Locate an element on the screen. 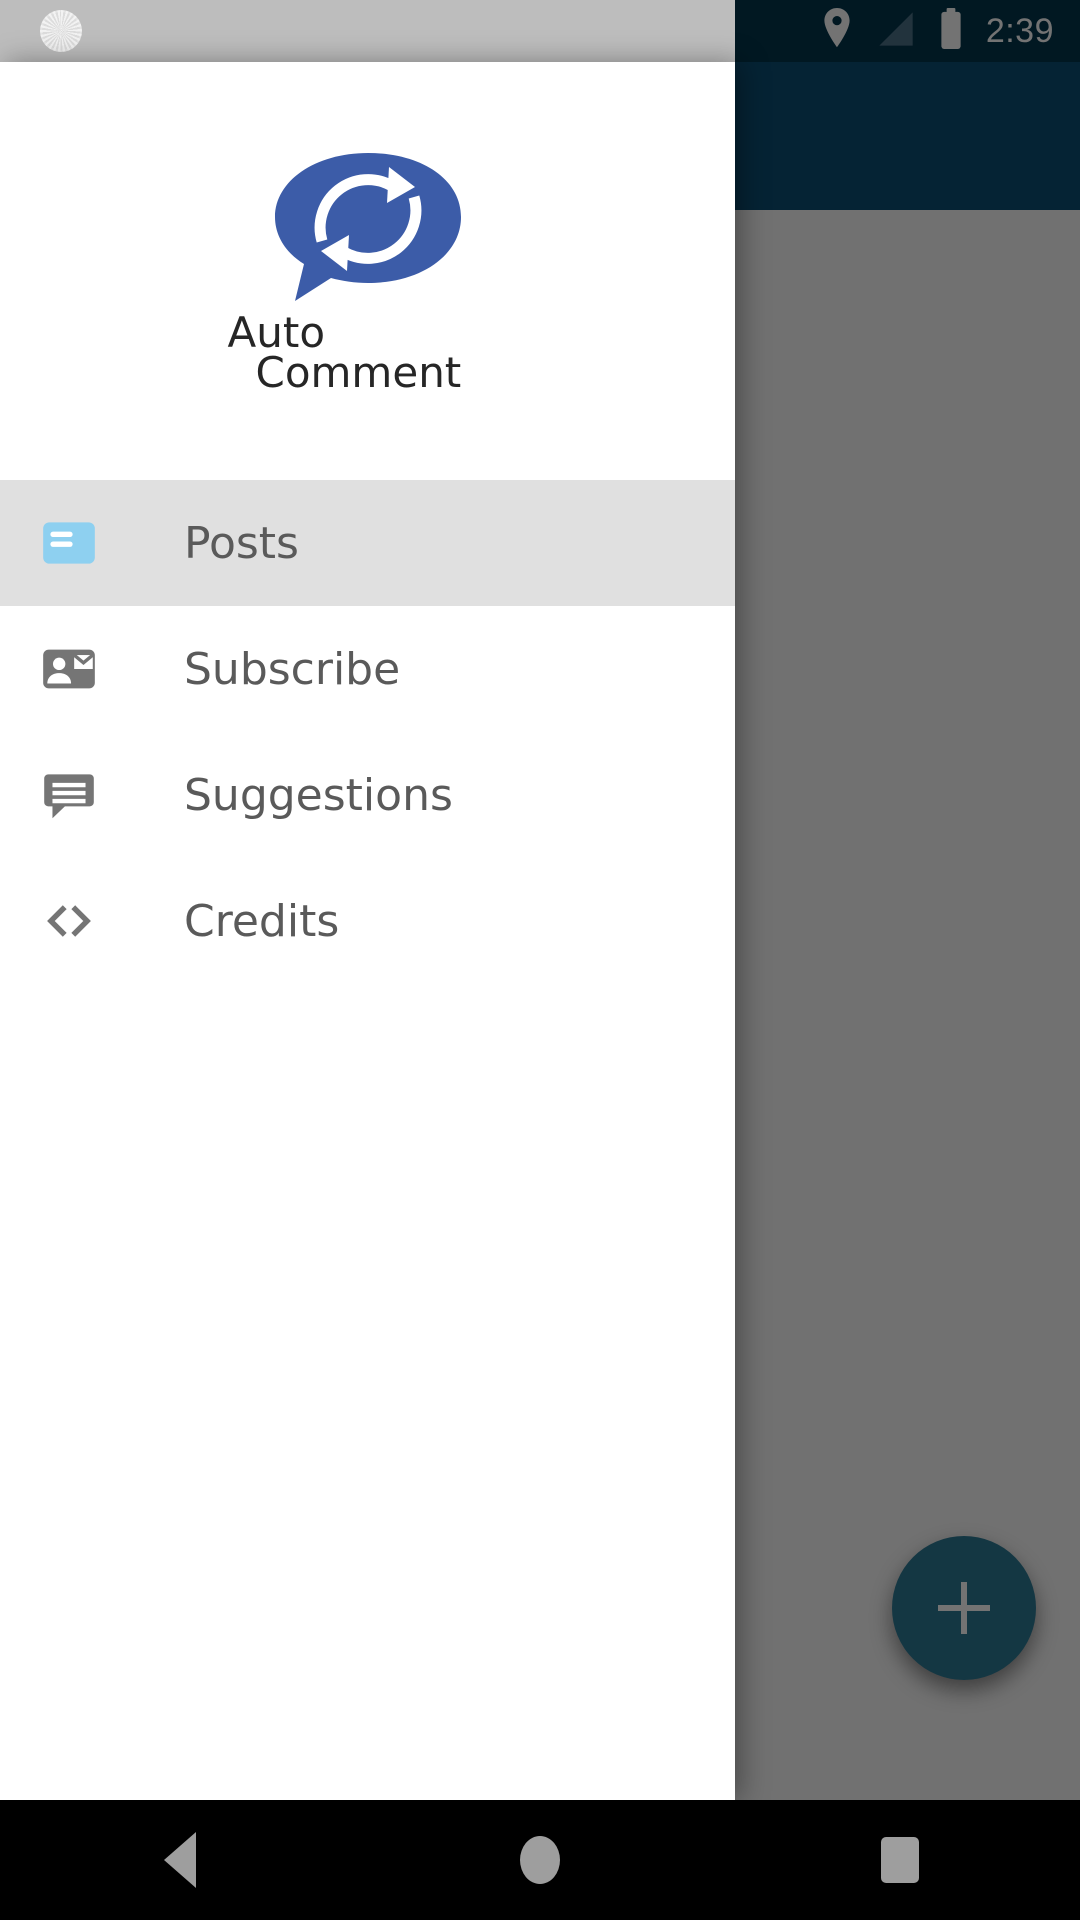 This screenshot has width=1080, height=1920. drawer-header: Auto Comment is located at coordinates (367, 271).